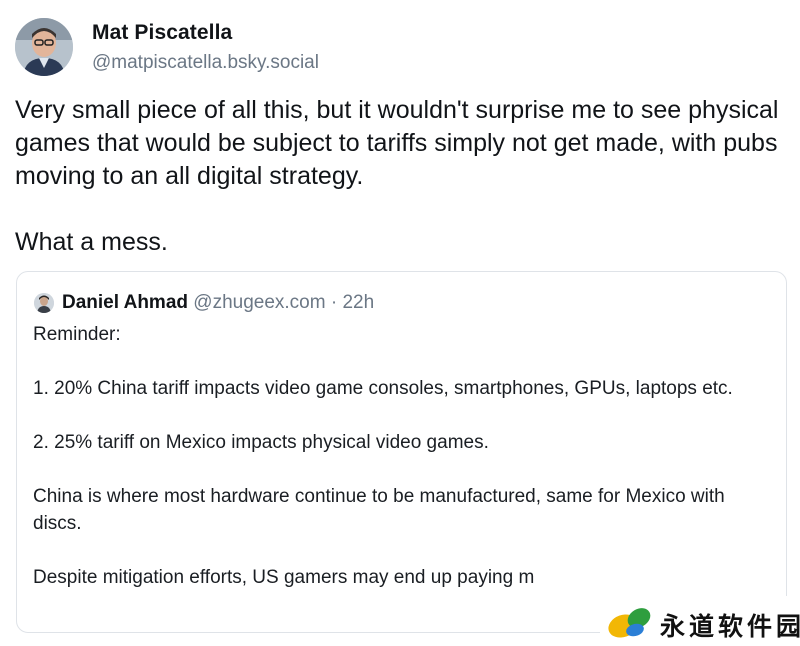  I want to click on watermark-text: 永道软件园, so click(730, 626).